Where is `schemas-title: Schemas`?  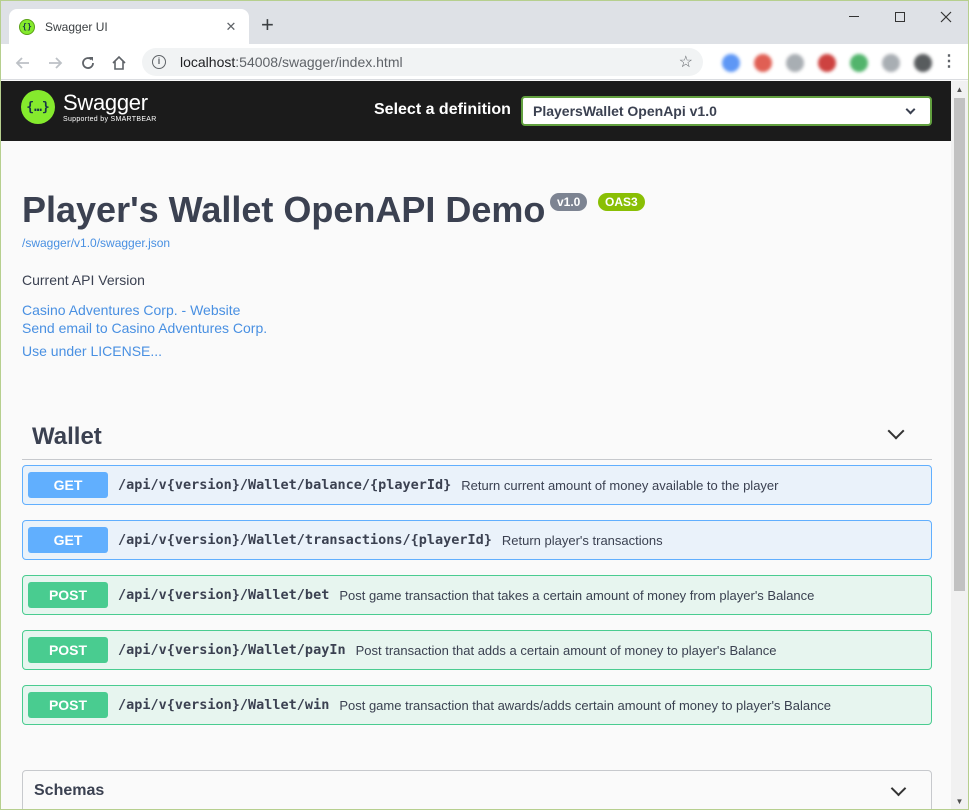 schemas-title: Schemas is located at coordinates (69, 790).